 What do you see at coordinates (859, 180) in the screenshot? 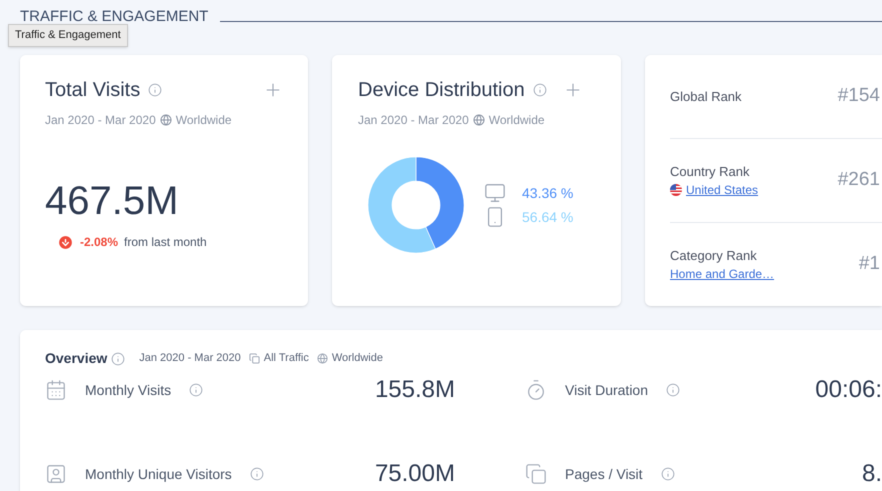
I see `rank-value: #261` at bounding box center [859, 180].